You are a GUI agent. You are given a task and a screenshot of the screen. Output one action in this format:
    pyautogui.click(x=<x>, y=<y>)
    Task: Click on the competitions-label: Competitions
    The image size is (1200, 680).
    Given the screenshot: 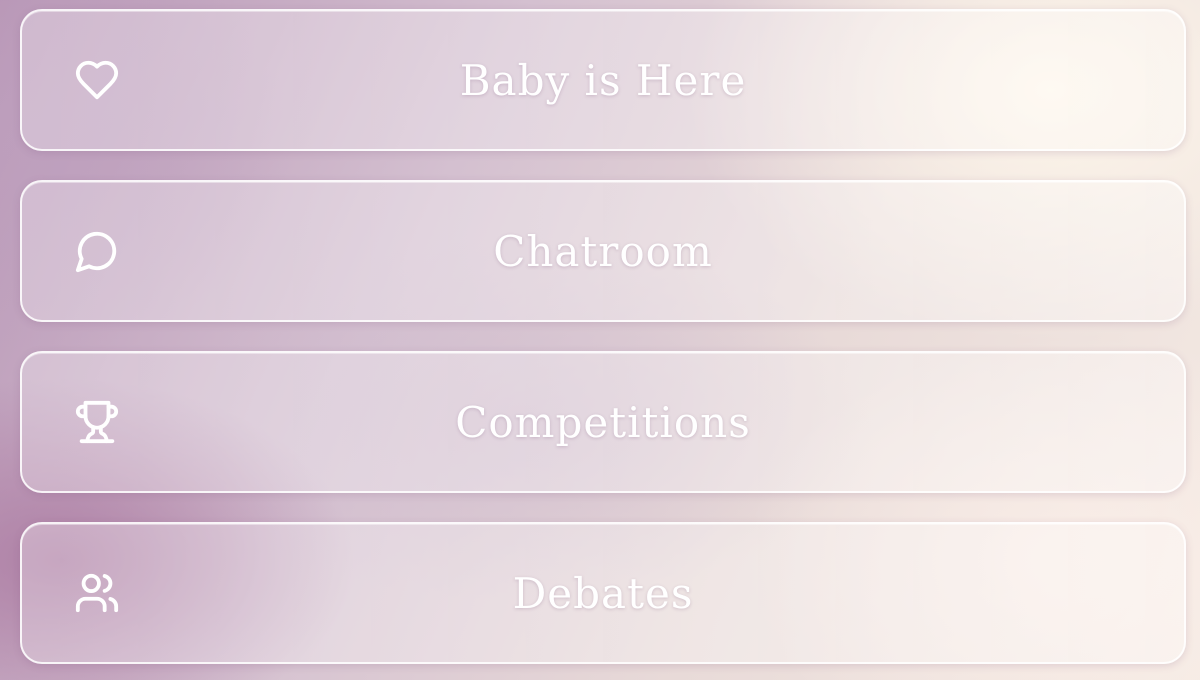 What is the action you would take?
    pyautogui.click(x=603, y=422)
    